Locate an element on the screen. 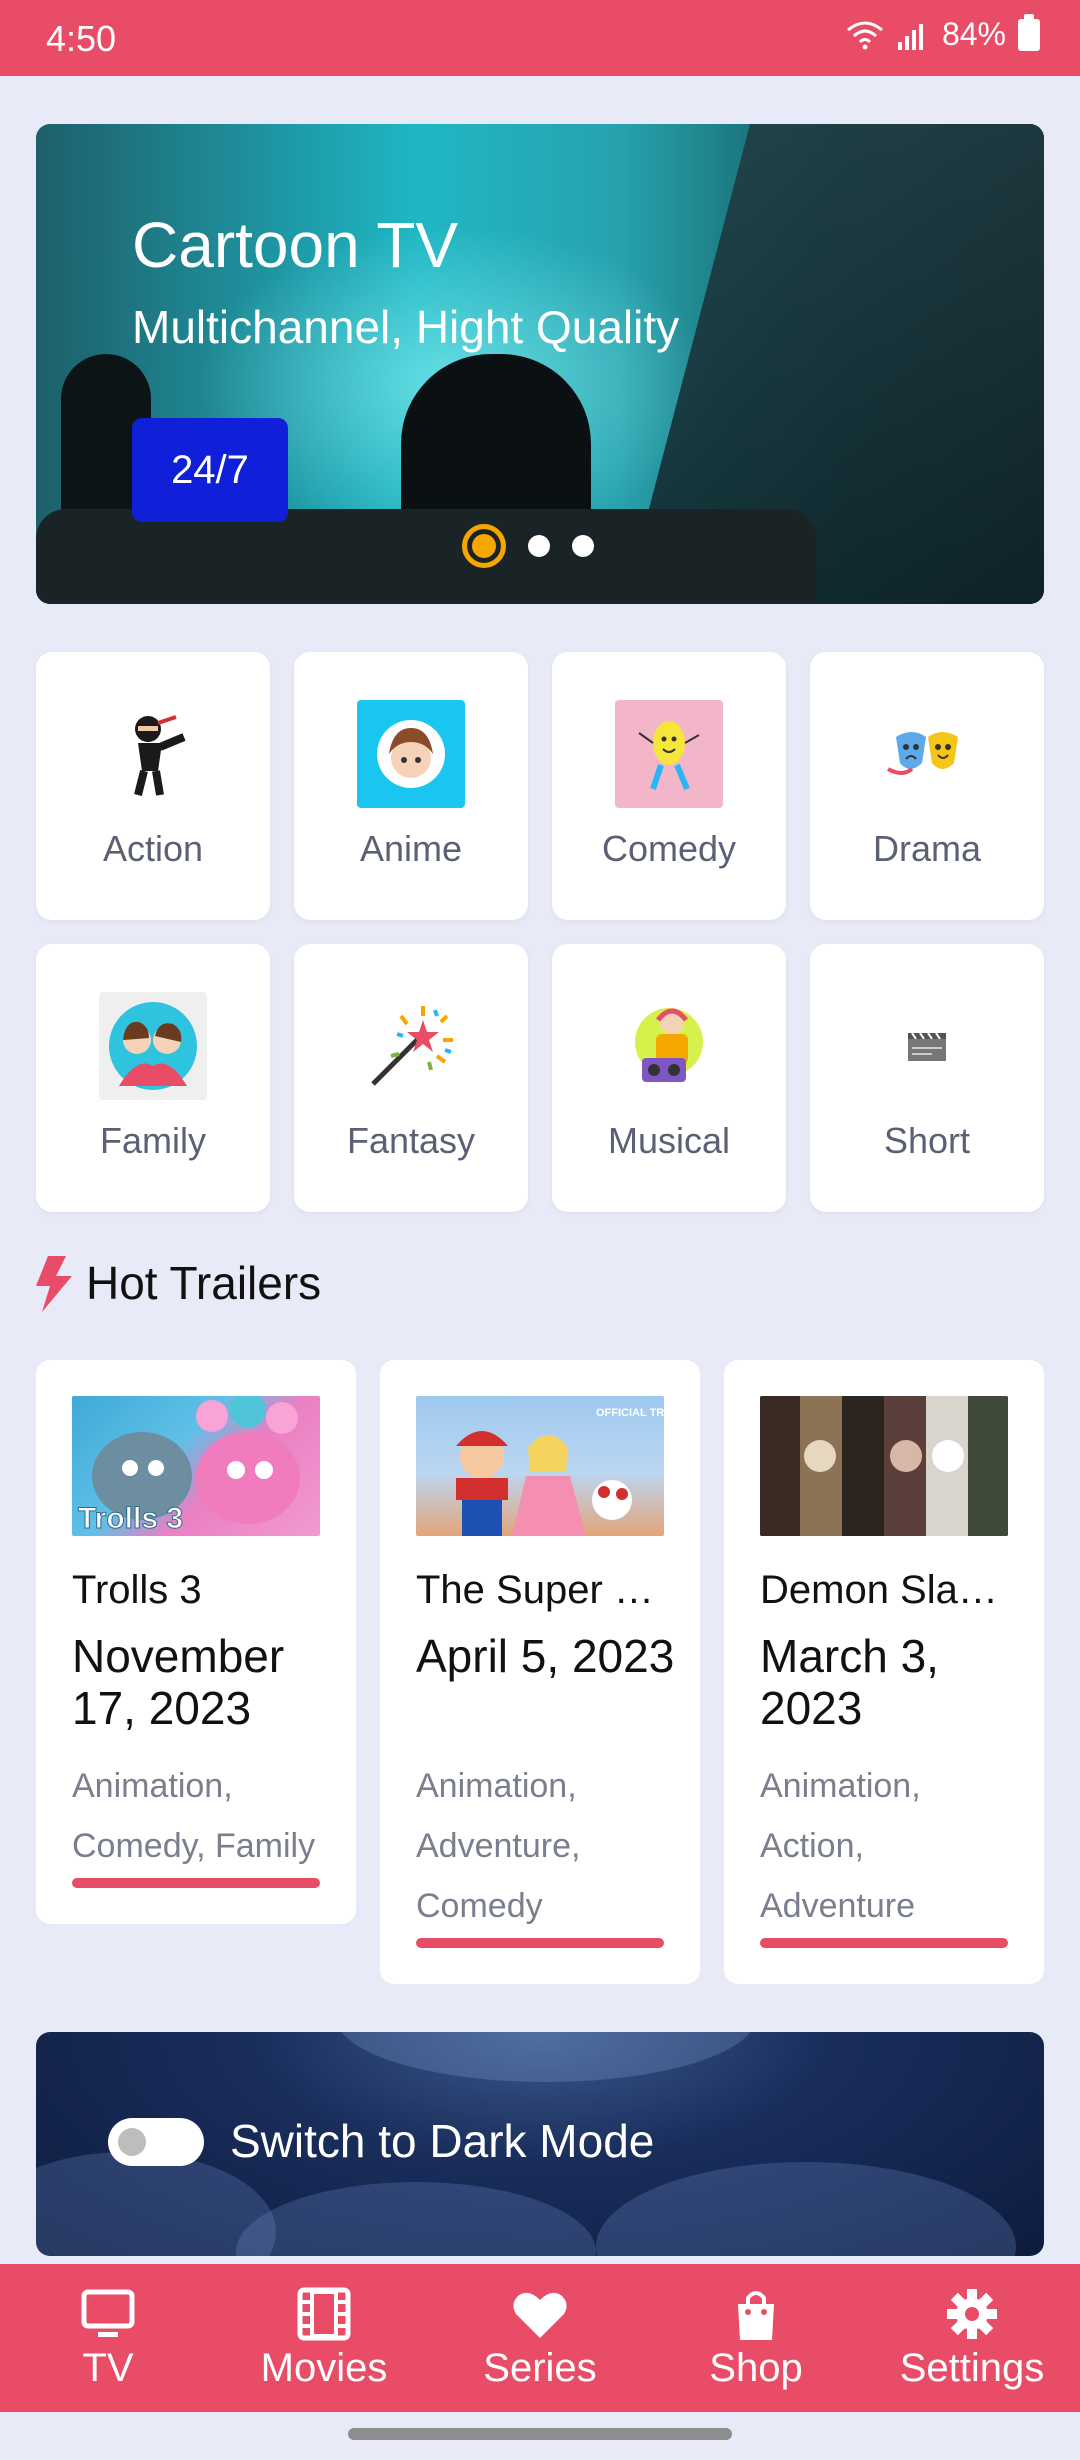 The width and height of the screenshot is (1080, 2460). category-drama: Drama is located at coordinates (927, 786).